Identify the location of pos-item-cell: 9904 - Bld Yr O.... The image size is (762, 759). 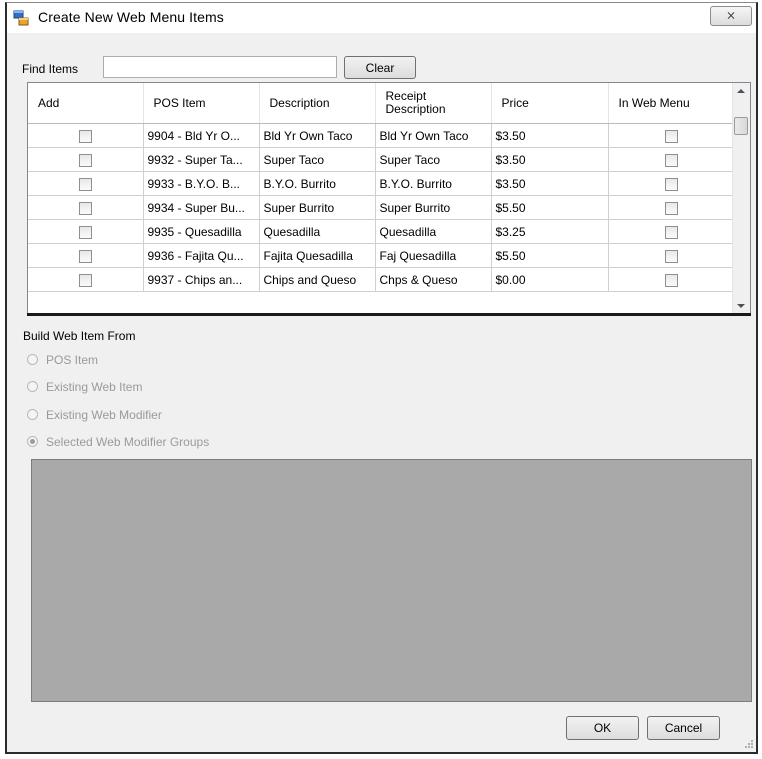
(201, 135).